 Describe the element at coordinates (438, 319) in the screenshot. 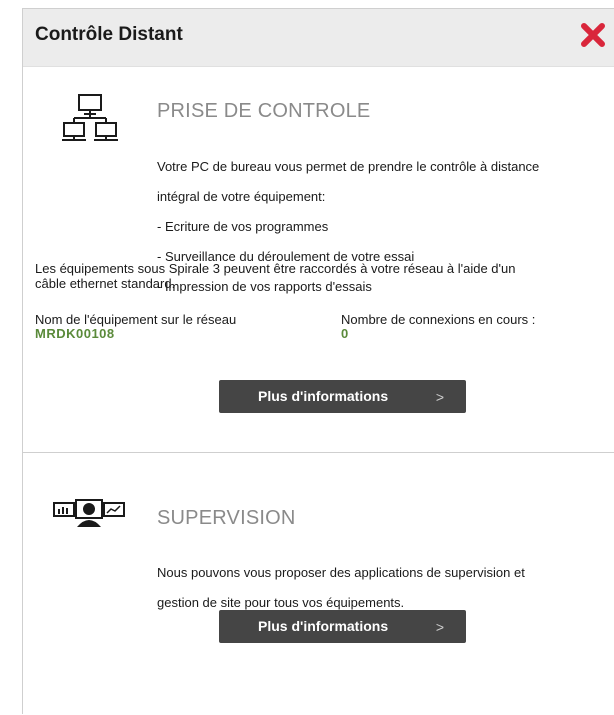

I see `connections-label: Nombre de connexions en cours :` at that location.